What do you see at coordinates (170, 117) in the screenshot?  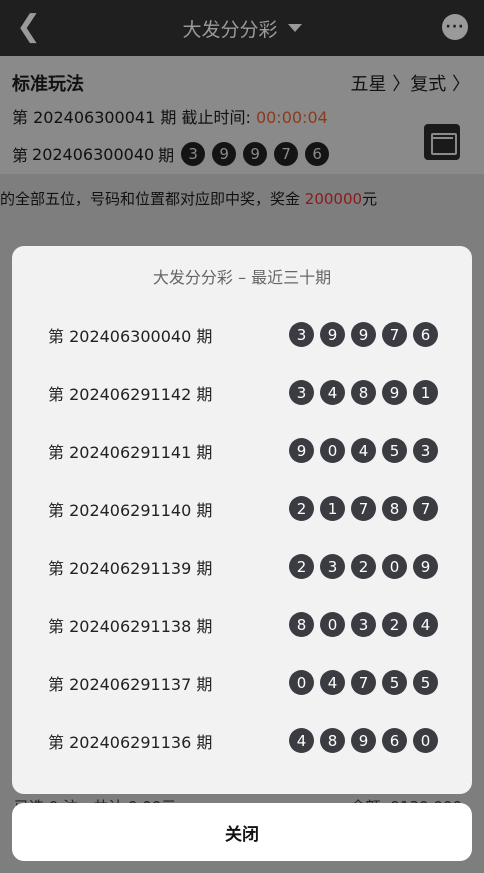 I see `current-issue-line: 第 202406300041 期 截止时间: 00:00:04` at bounding box center [170, 117].